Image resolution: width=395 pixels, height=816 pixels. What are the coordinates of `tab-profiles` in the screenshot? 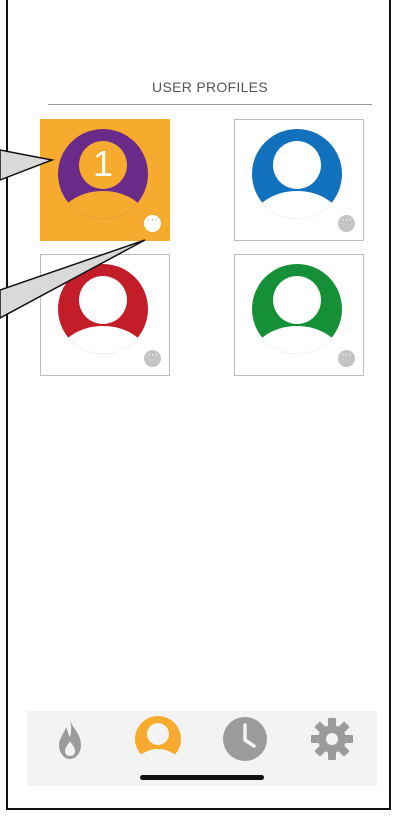 It's located at (158, 739).